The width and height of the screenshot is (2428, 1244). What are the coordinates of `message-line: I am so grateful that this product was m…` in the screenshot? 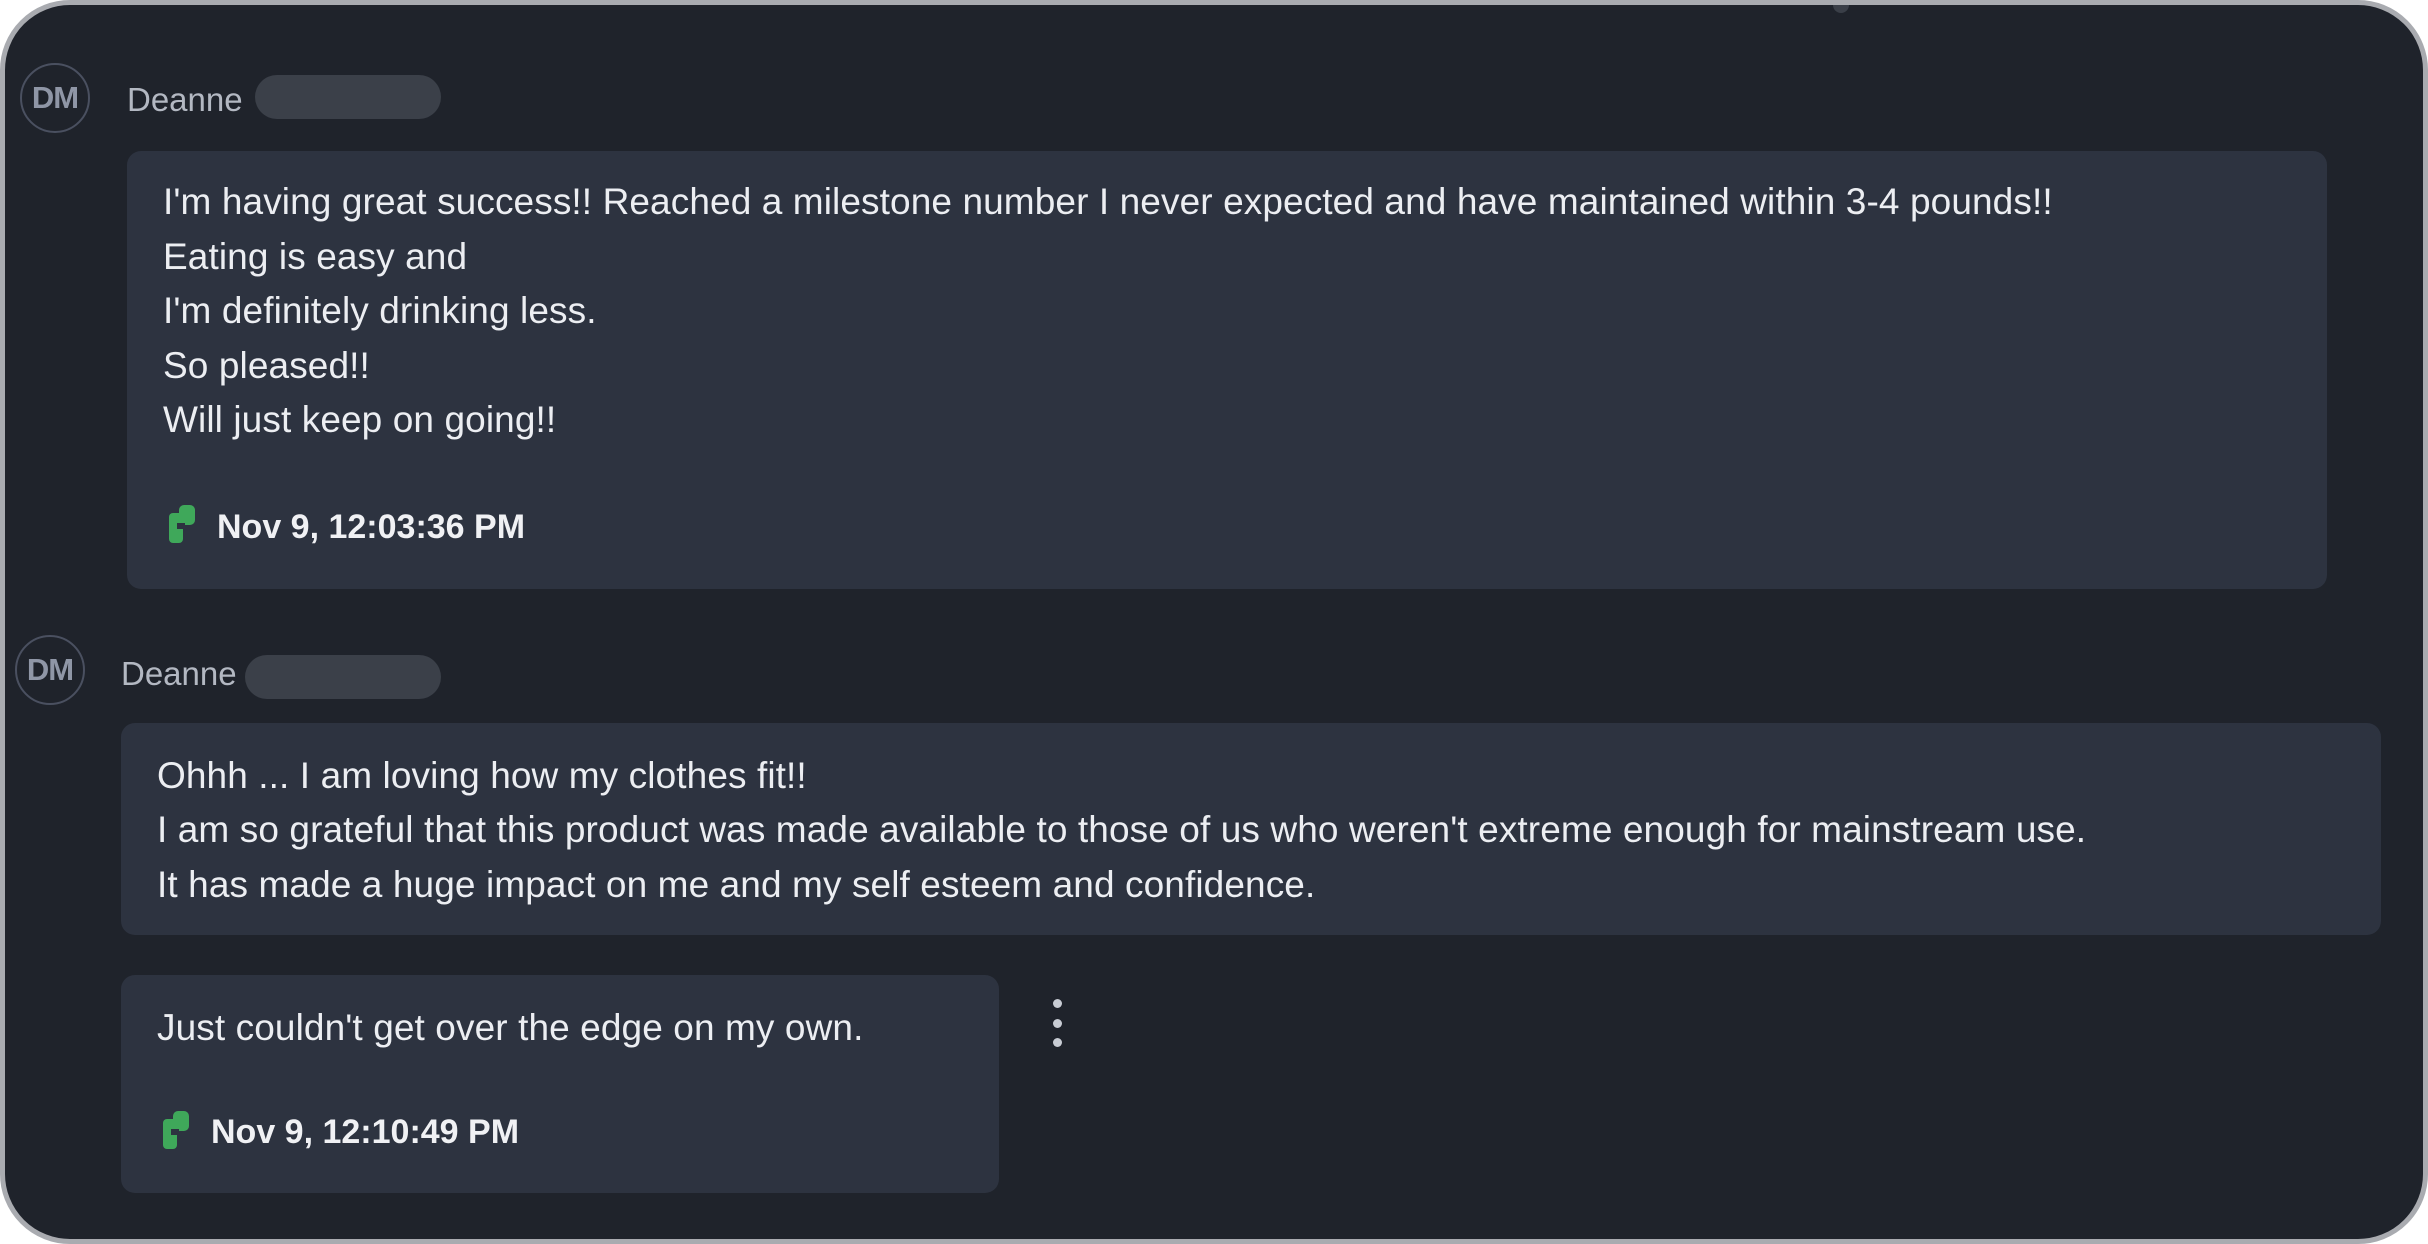 It's located at (1122, 829).